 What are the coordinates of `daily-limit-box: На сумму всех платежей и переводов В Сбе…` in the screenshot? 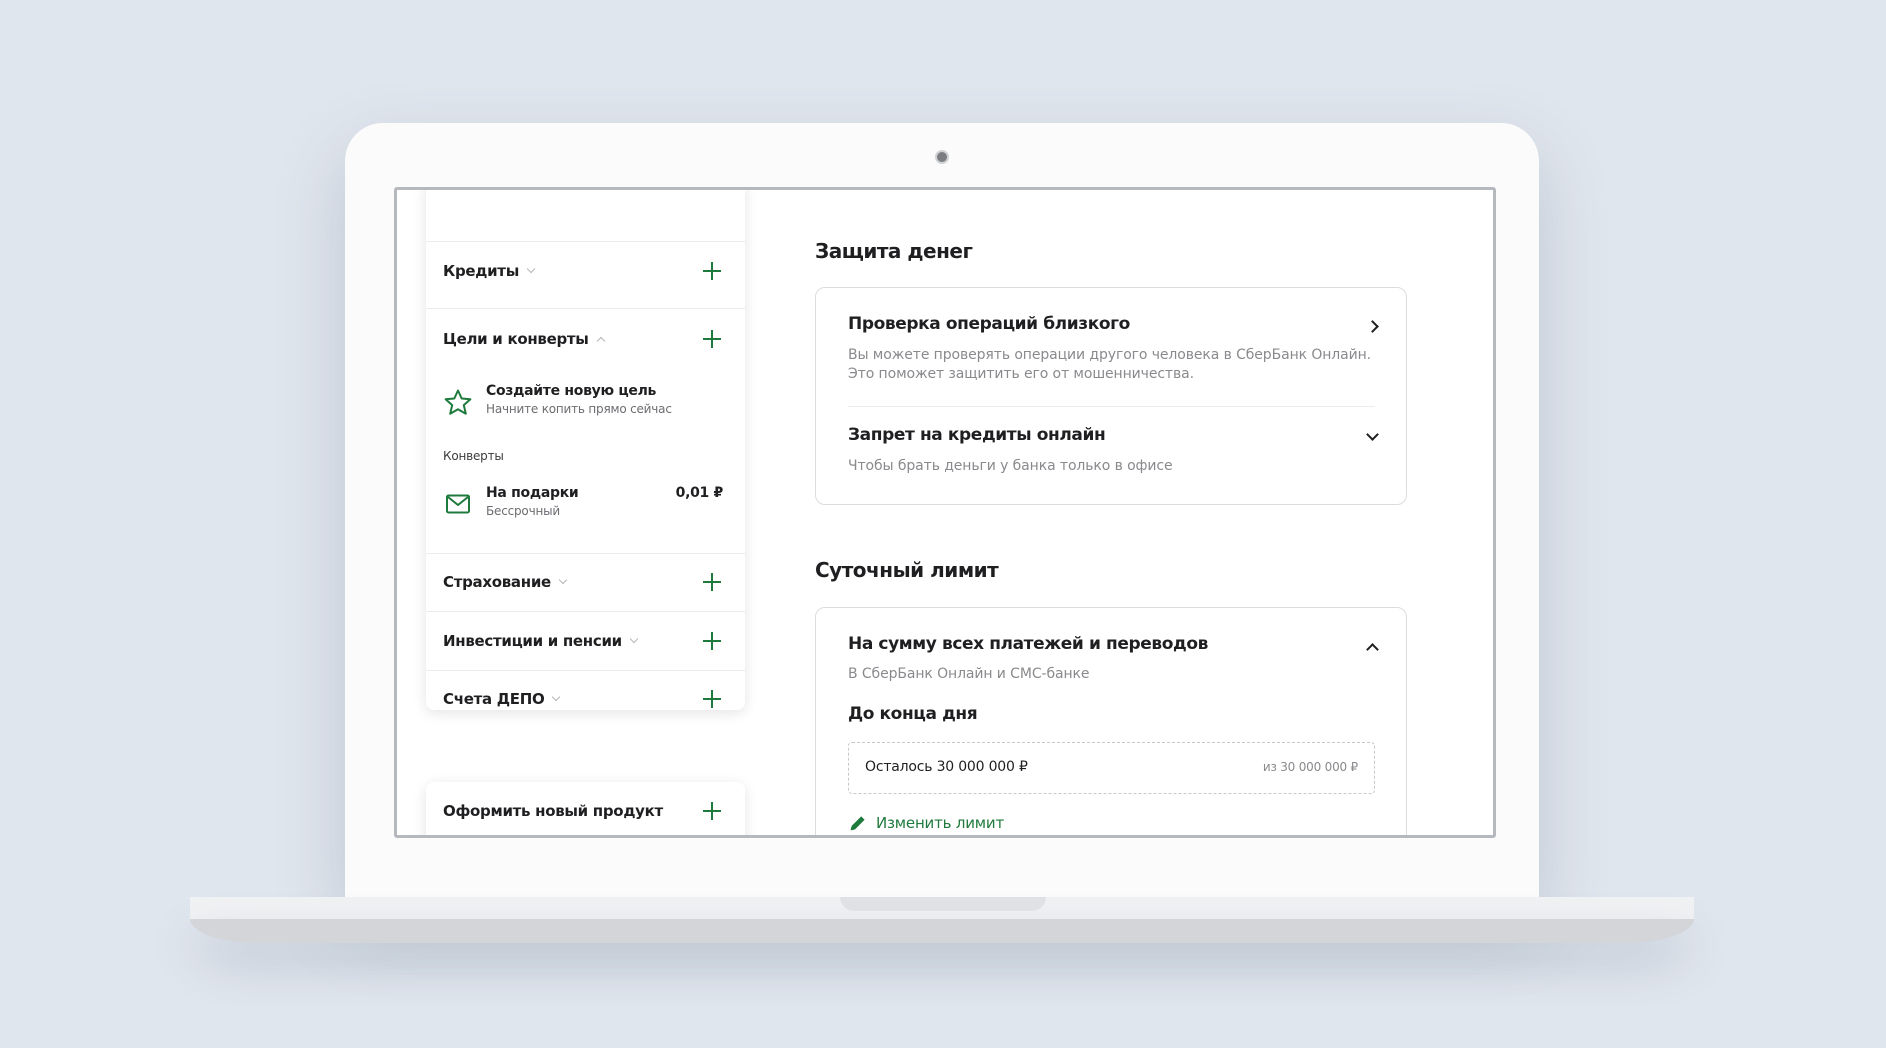 It's located at (1111, 721).